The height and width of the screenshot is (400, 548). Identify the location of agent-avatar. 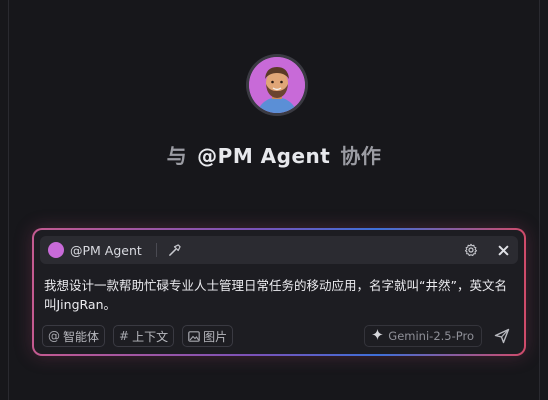
(277, 85).